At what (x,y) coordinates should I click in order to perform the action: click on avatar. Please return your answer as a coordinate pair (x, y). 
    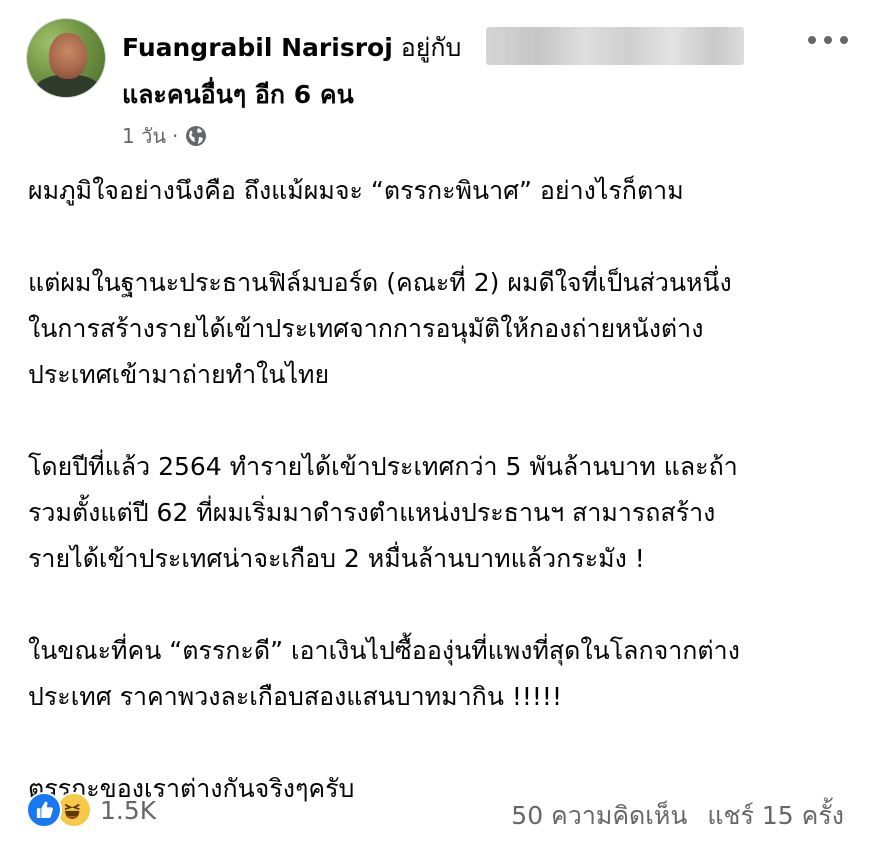
    Looking at the image, I should click on (66, 58).